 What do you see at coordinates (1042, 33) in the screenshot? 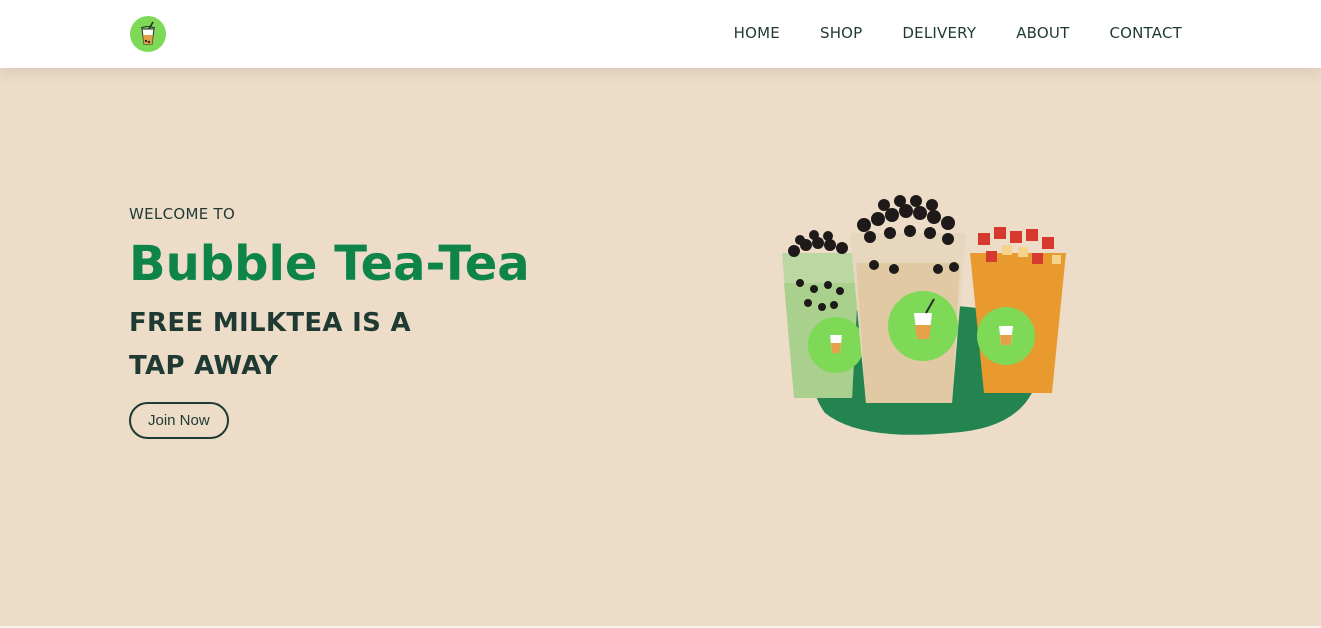
I see `nav-about: ABOUT` at bounding box center [1042, 33].